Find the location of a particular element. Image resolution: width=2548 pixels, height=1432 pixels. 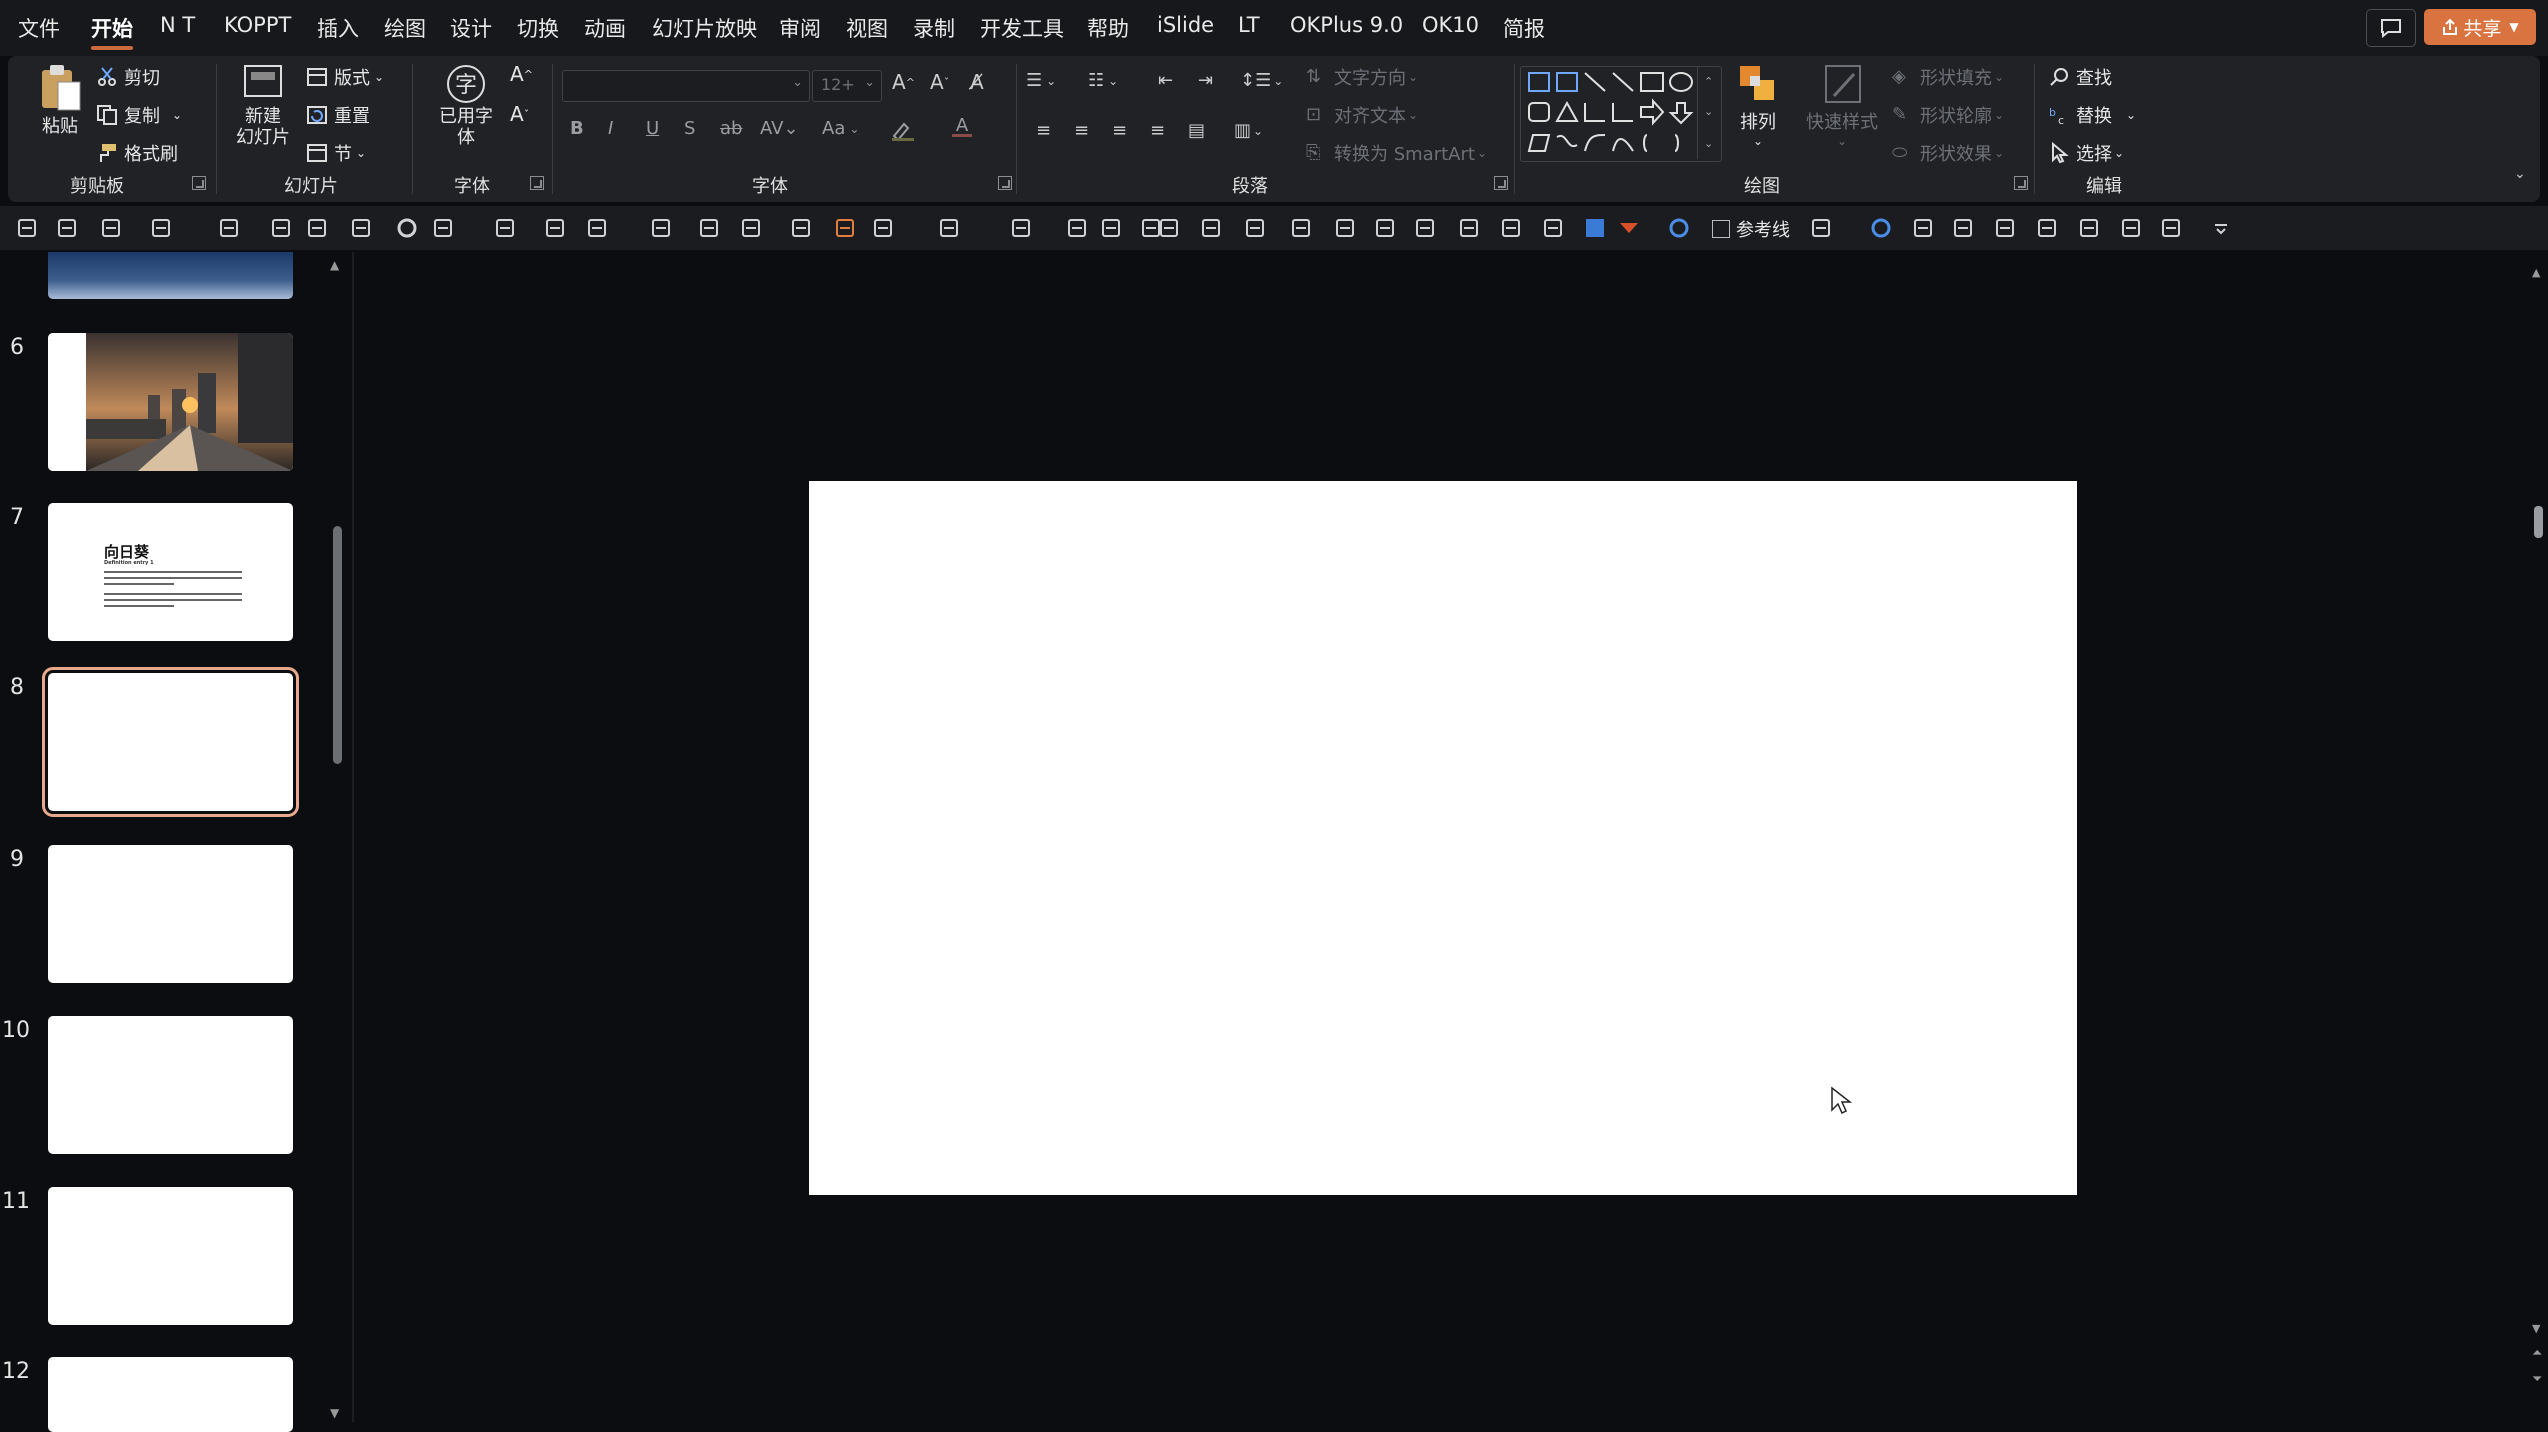

font-shrink-icon is located at coordinates (2171, 228).